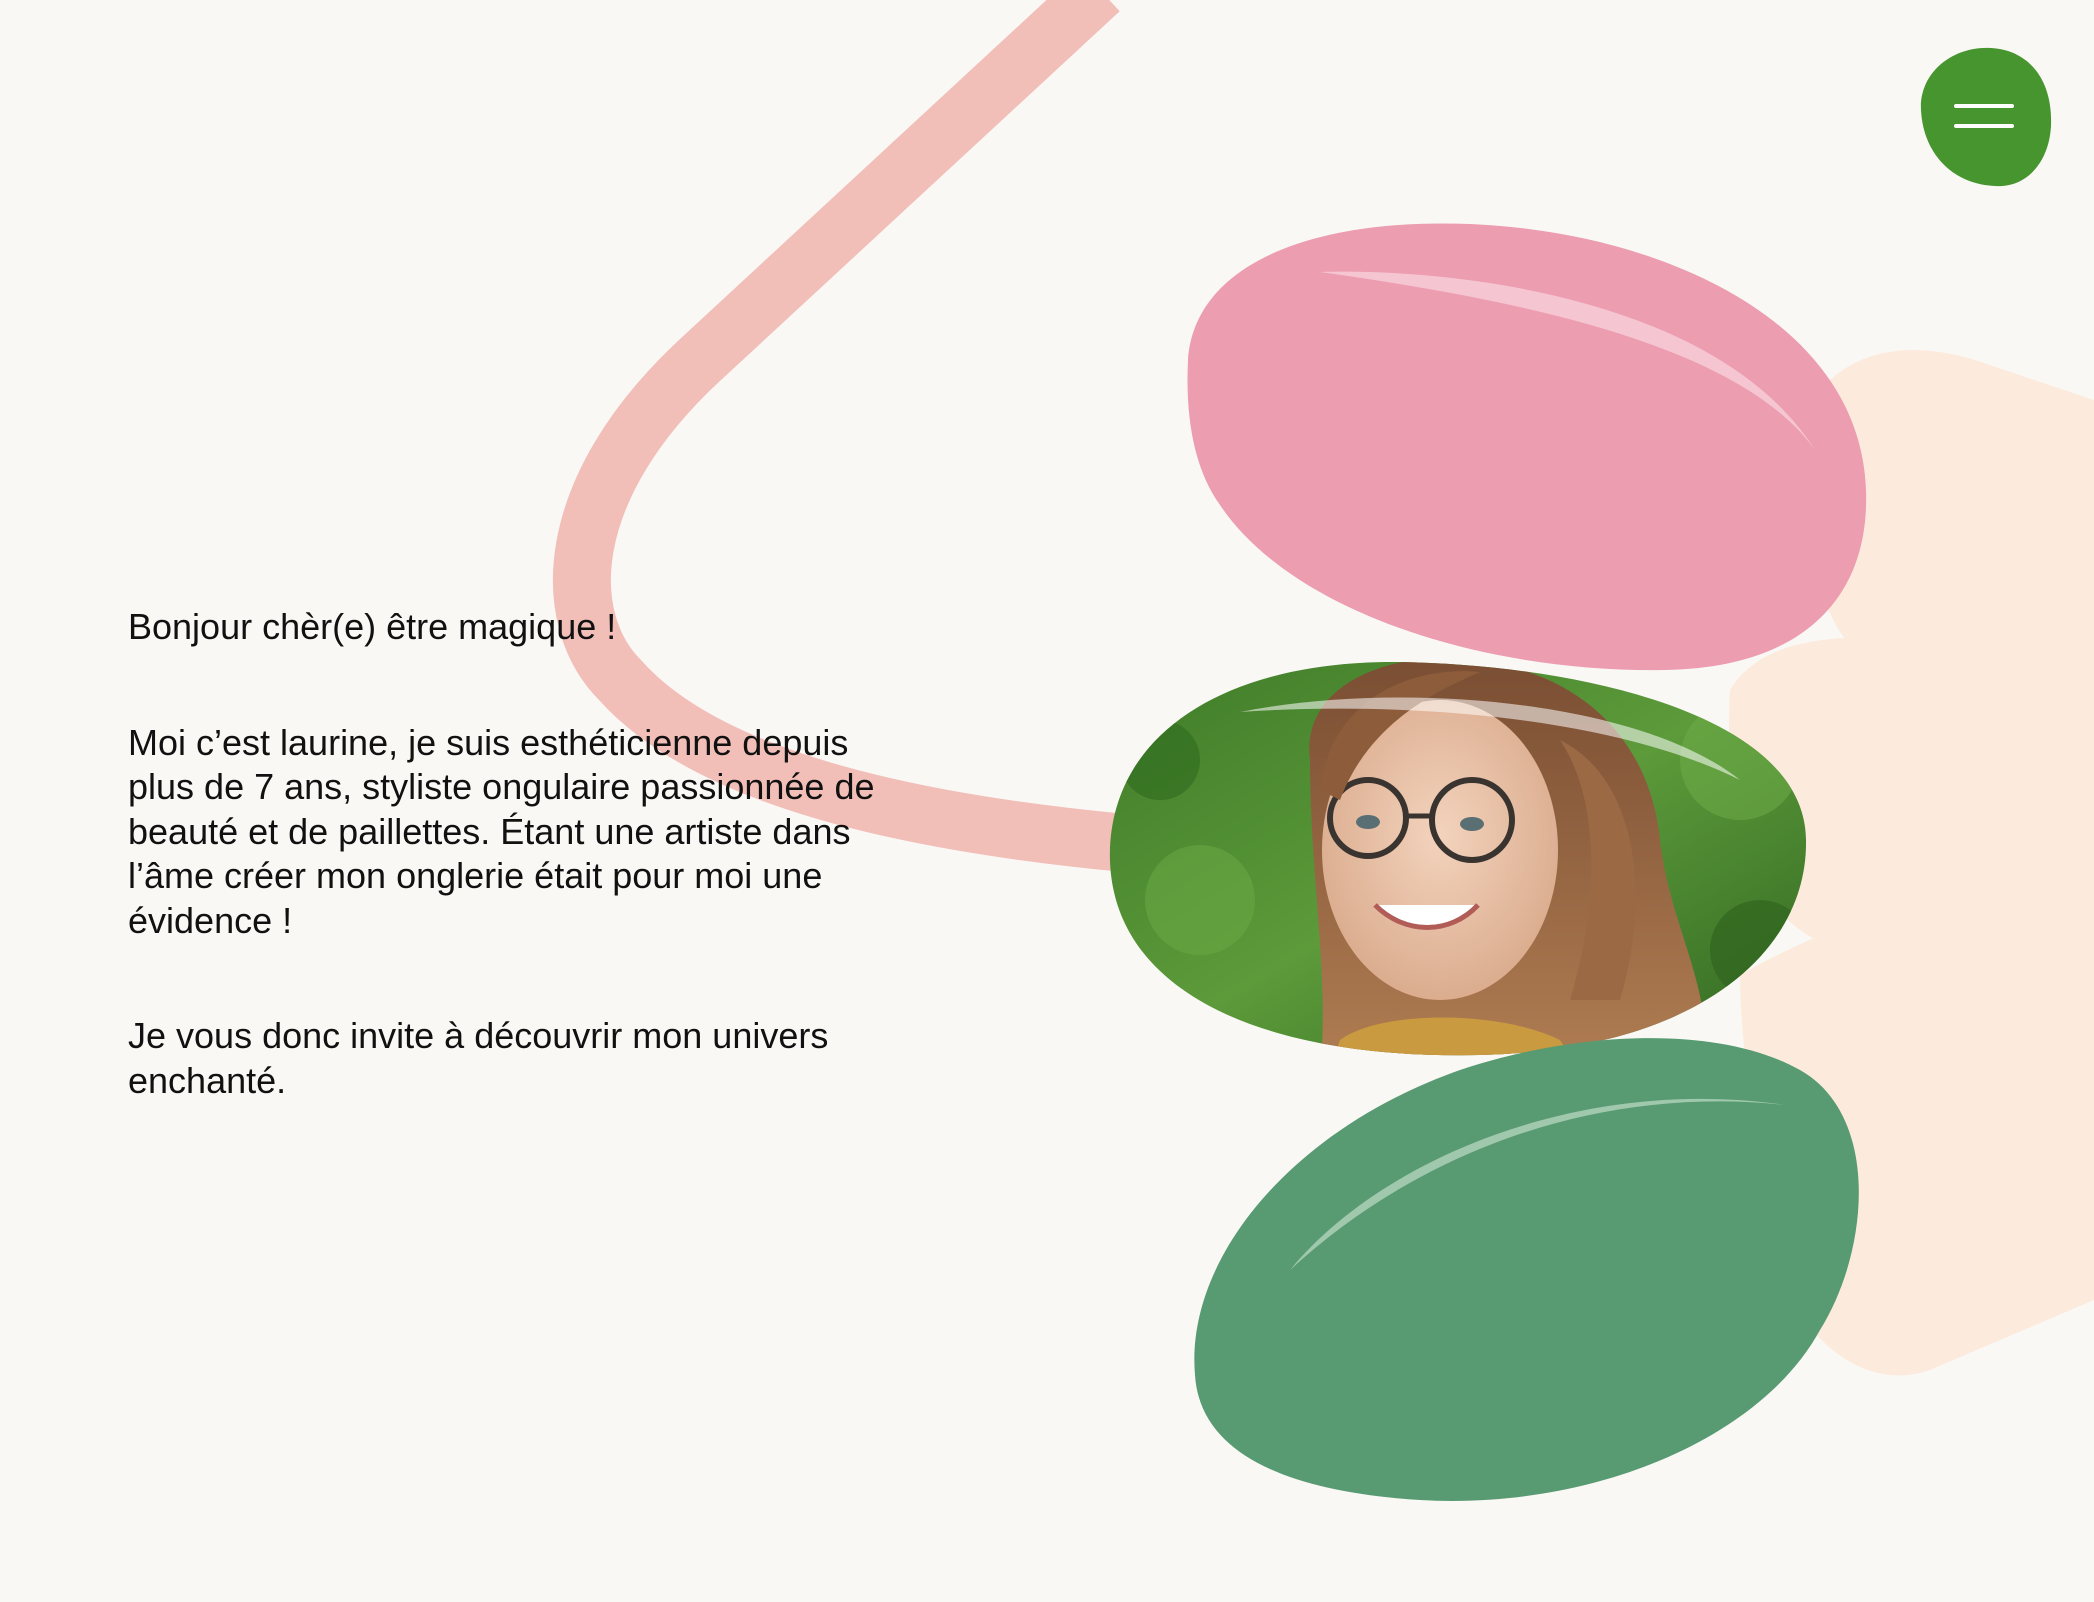 This screenshot has height=1602, width=2094. What do you see at coordinates (372, 626) in the screenshot?
I see `greeting-text: Bonjour chèr(e) être magique !` at bounding box center [372, 626].